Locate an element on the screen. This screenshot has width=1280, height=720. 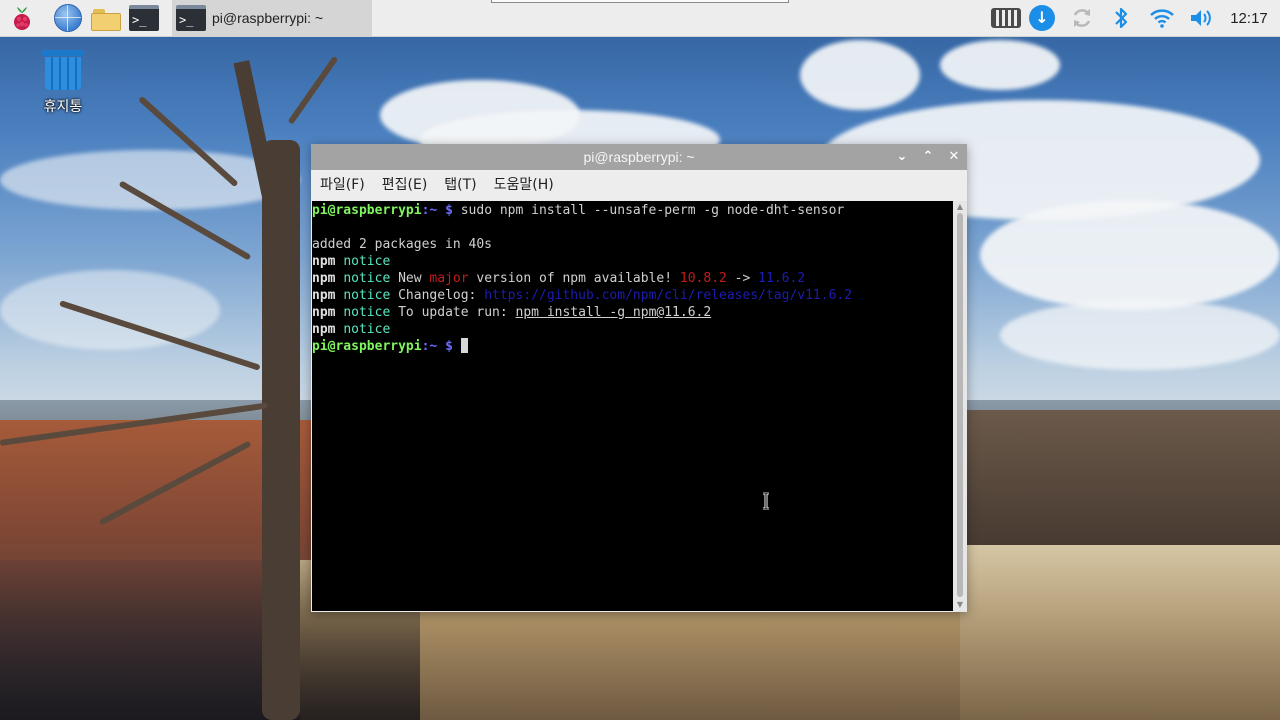
terminal-line: added 2 packages in 40s is located at coordinates (632, 244).